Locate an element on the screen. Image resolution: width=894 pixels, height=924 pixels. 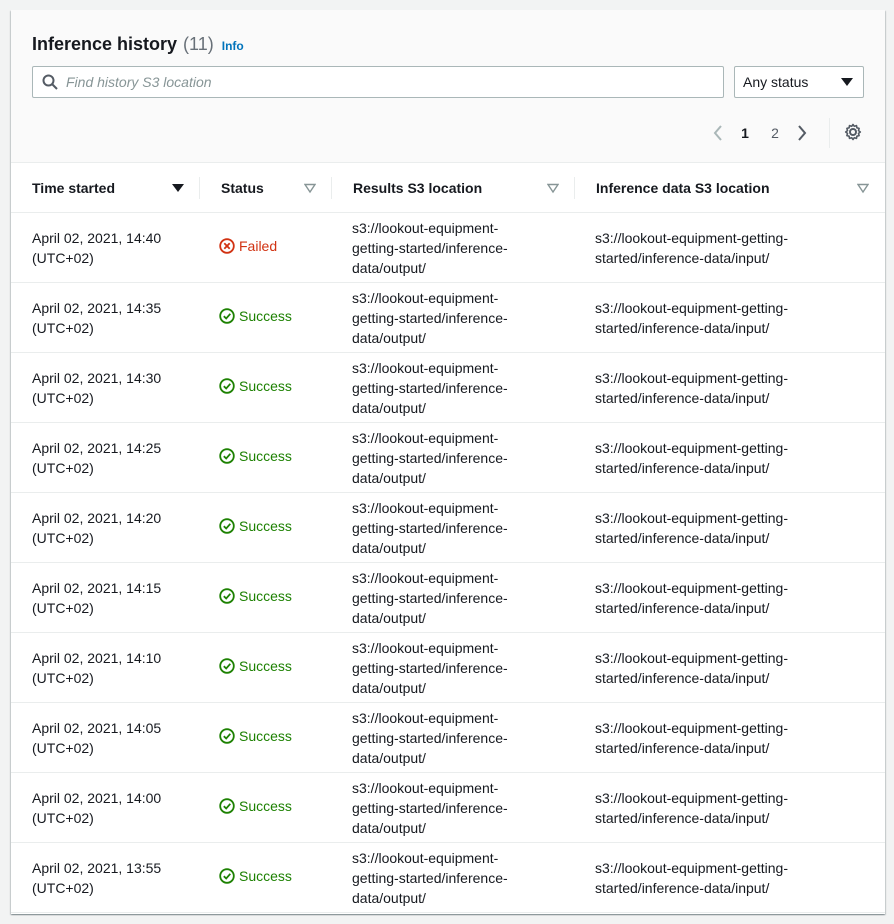
status-indicator: Failed is located at coordinates (248, 246).